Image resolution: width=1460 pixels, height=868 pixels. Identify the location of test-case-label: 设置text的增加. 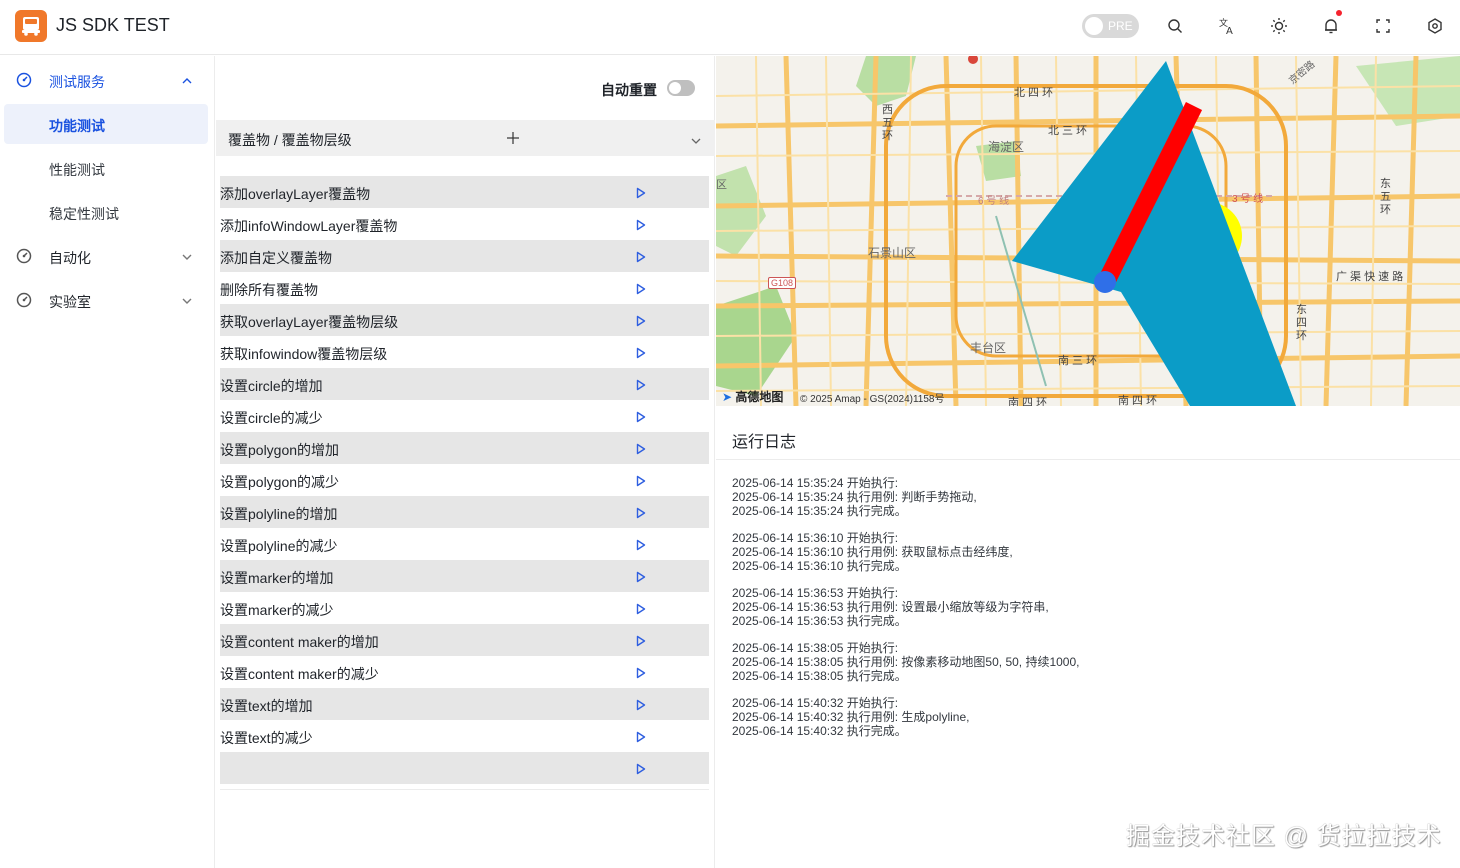
(266, 706).